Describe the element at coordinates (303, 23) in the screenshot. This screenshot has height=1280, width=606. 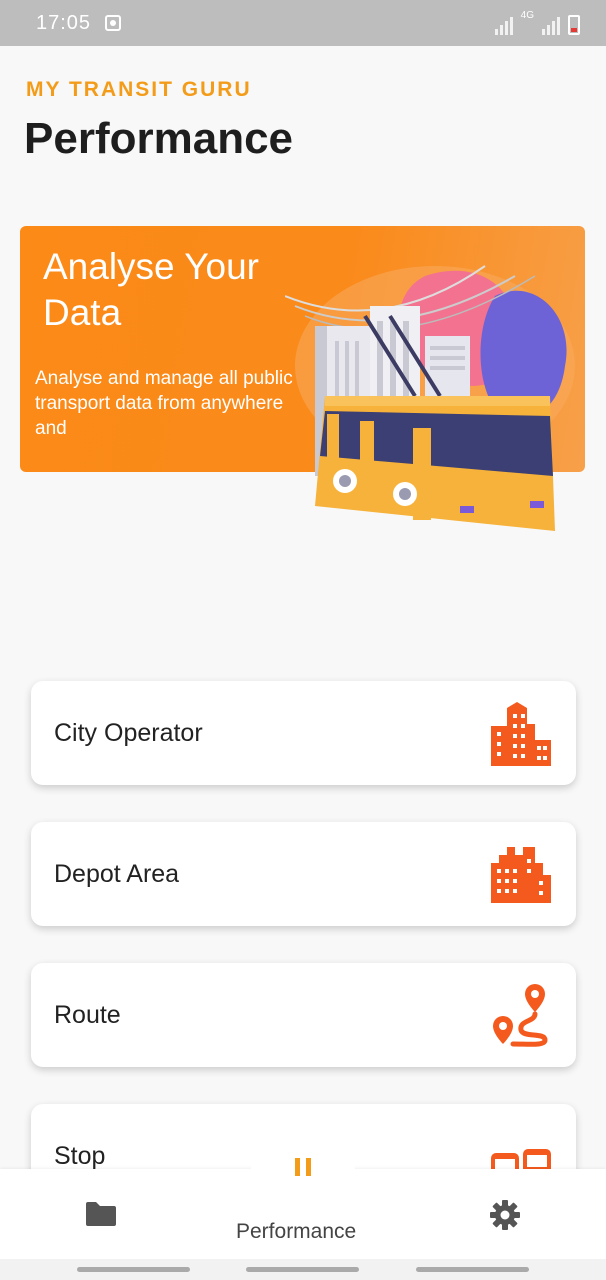
I see `status-bar: 17:05 4G` at that location.